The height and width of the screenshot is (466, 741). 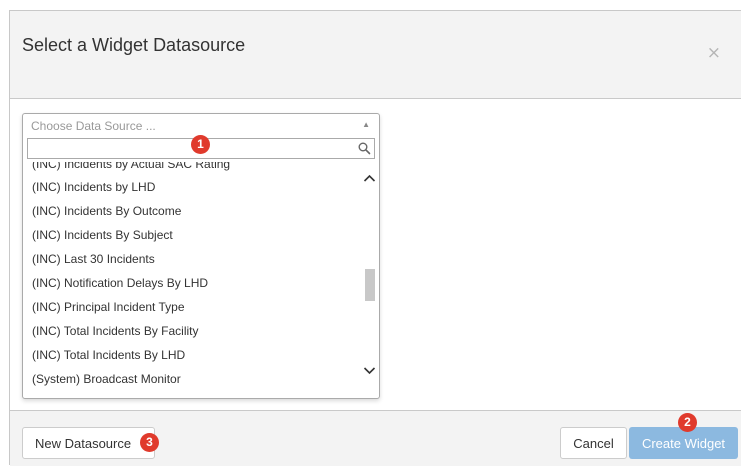 I want to click on options-scrollbar, so click(x=369, y=279).